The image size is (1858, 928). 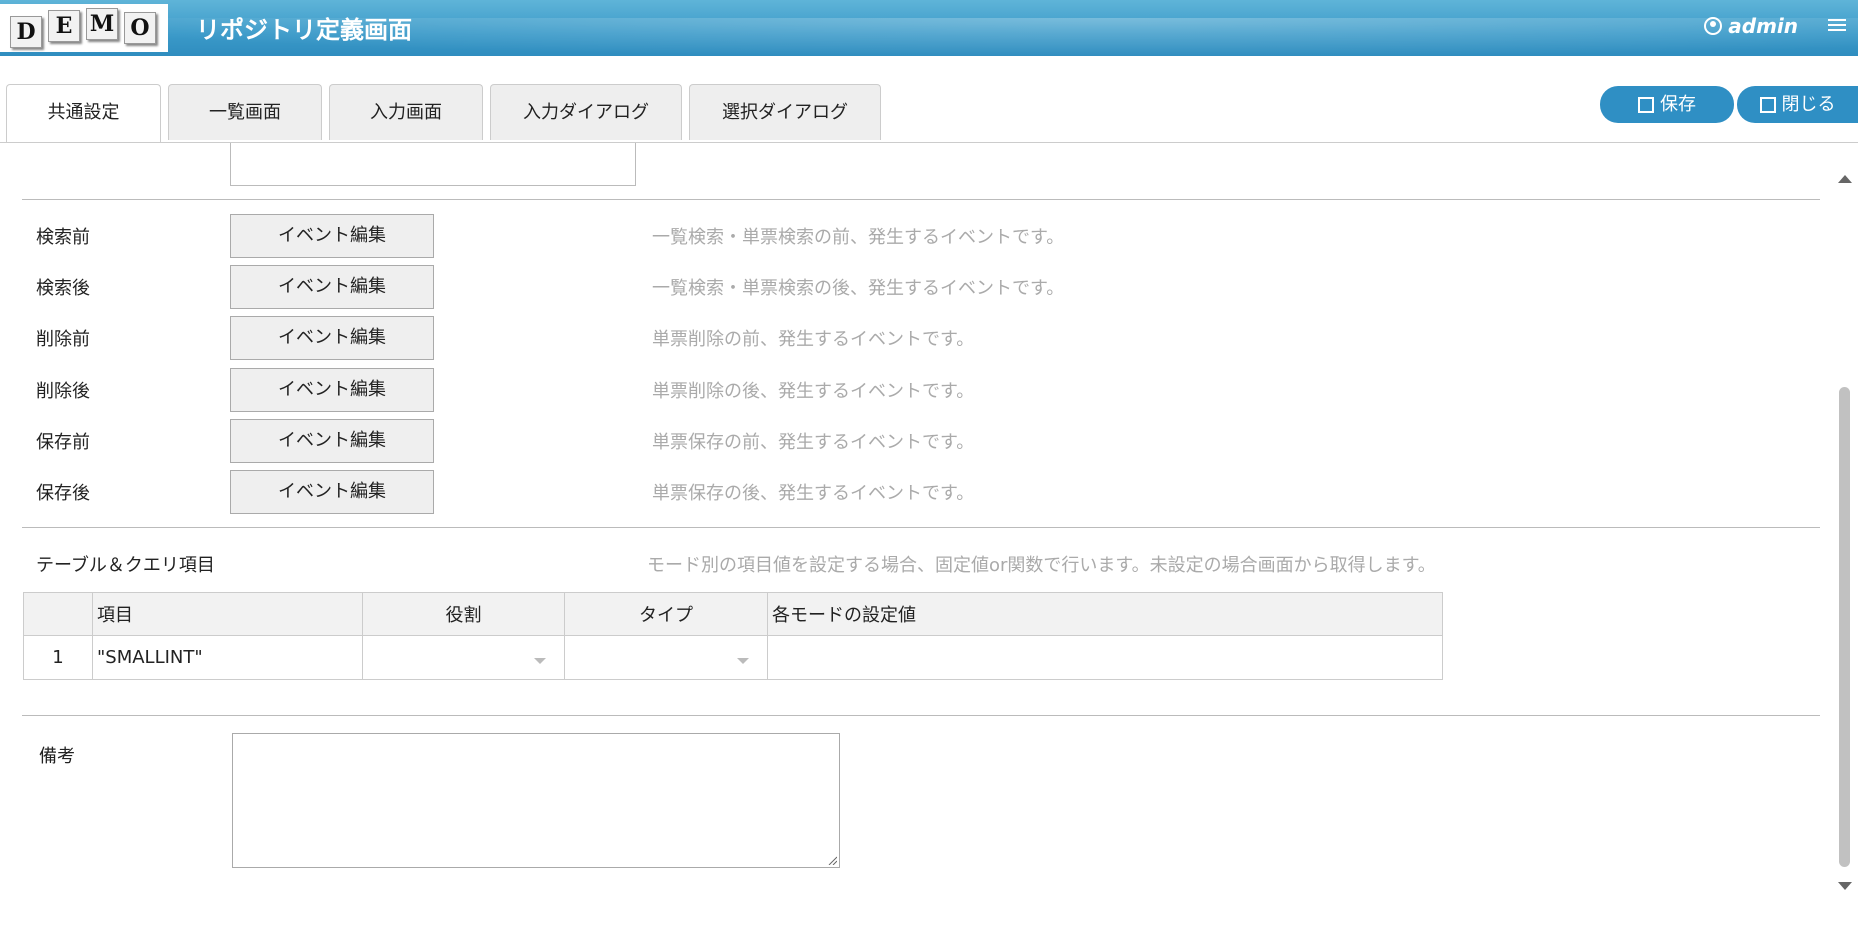 What do you see at coordinates (858, 288) in the screenshot?
I see `event-description: 一覧検索・単票検索の後、発生するイベントです。` at bounding box center [858, 288].